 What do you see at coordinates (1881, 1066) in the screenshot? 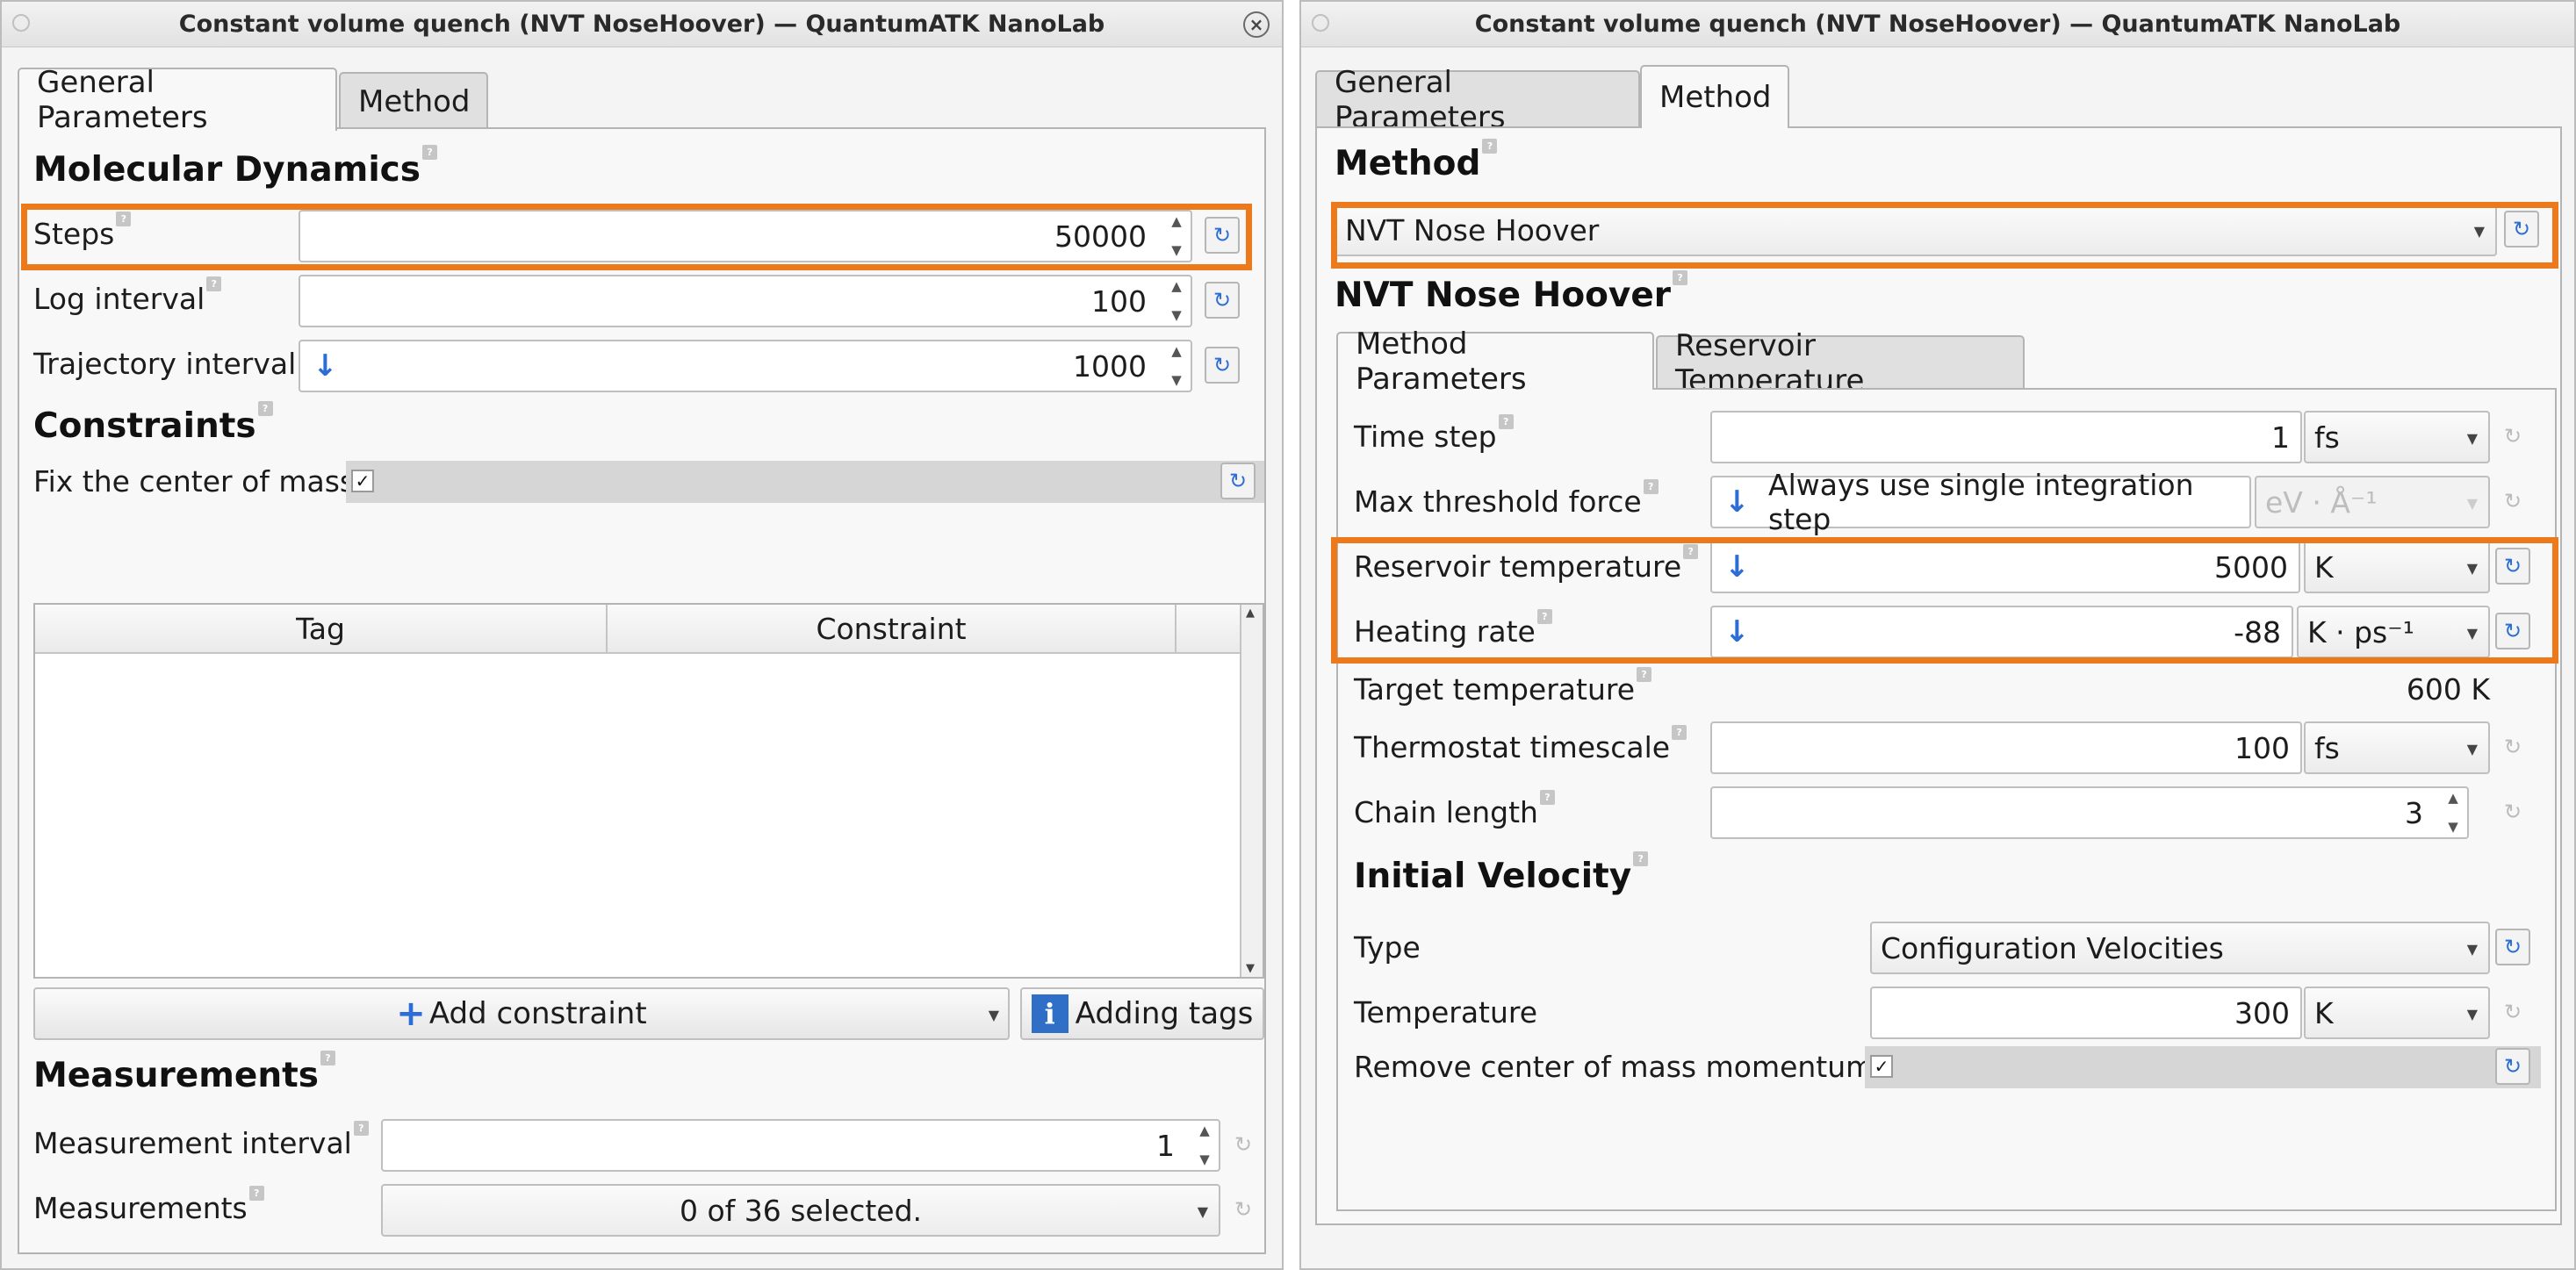
I see `remove-com-checkbox: ✓` at bounding box center [1881, 1066].